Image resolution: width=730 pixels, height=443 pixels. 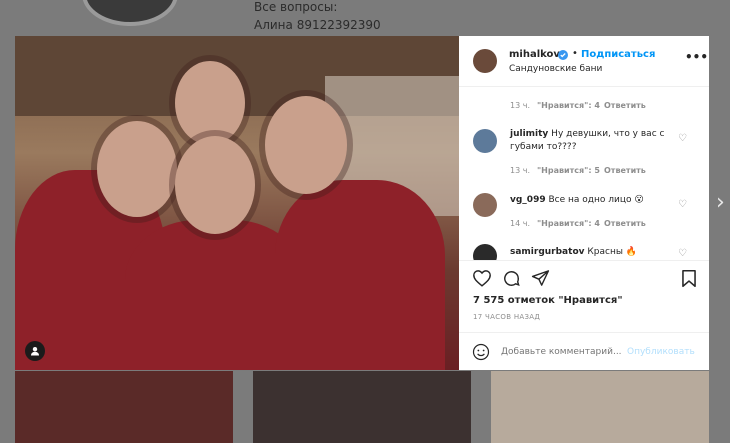 What do you see at coordinates (540, 278) in the screenshot?
I see `share-icon` at bounding box center [540, 278].